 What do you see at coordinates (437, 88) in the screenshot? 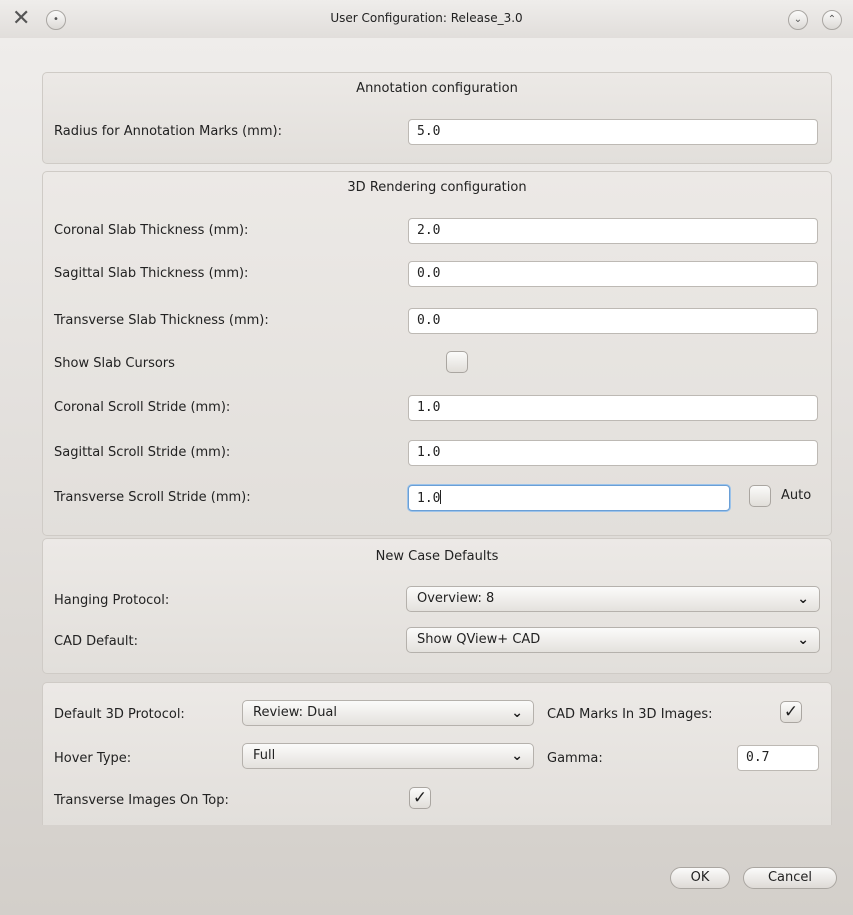
I see `annotation-group-title: Annotation configuration` at bounding box center [437, 88].